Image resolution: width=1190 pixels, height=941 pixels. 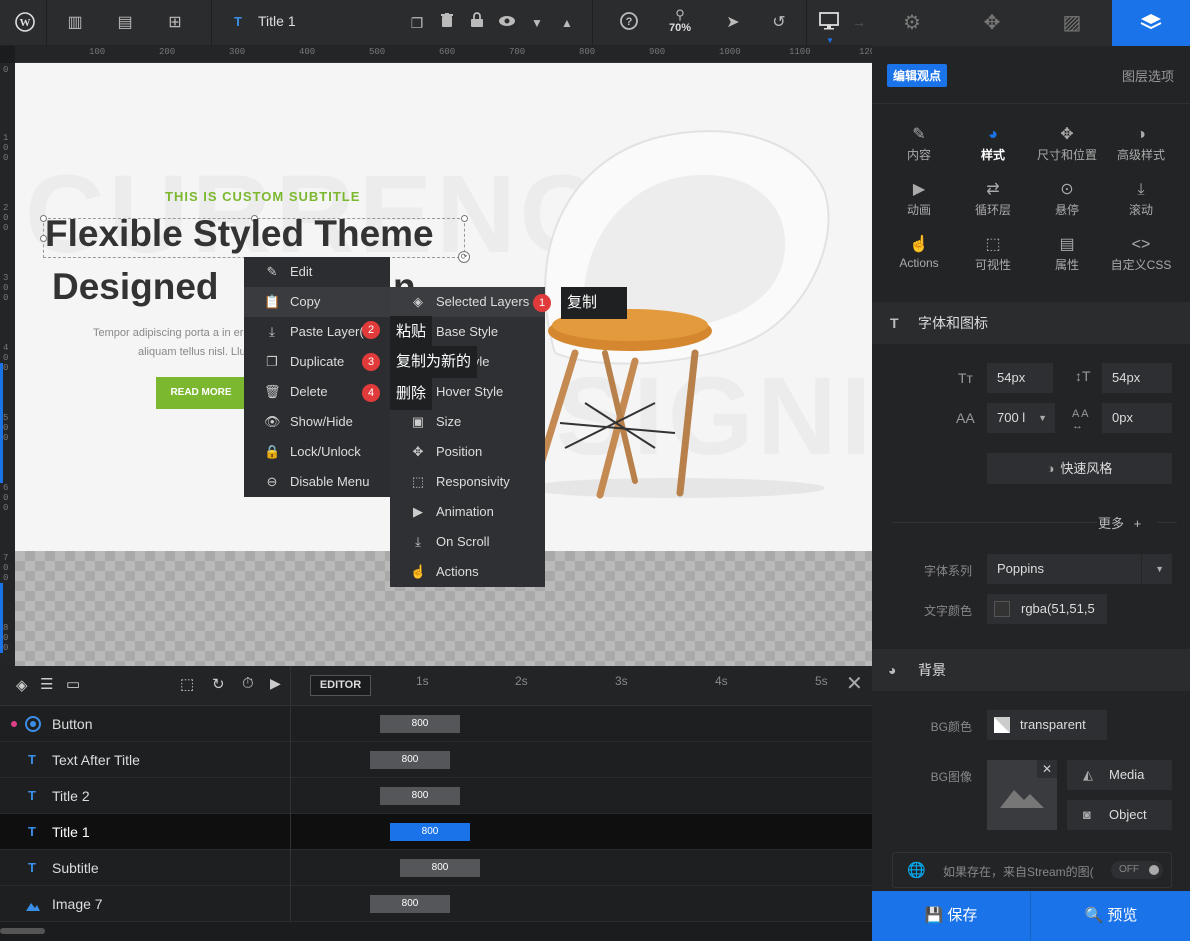 What do you see at coordinates (317, 272) in the screenshot?
I see `menu-item-edit: ✎ Edit` at bounding box center [317, 272].